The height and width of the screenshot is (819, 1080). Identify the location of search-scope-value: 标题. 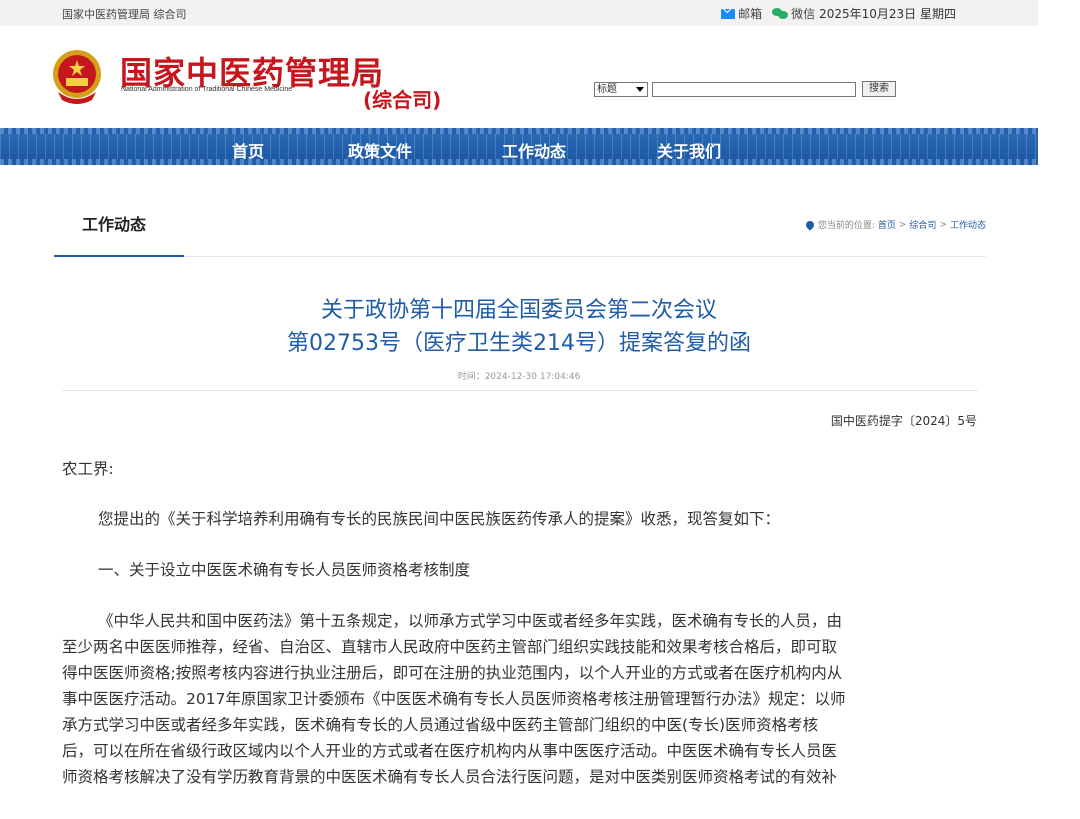
(607, 89).